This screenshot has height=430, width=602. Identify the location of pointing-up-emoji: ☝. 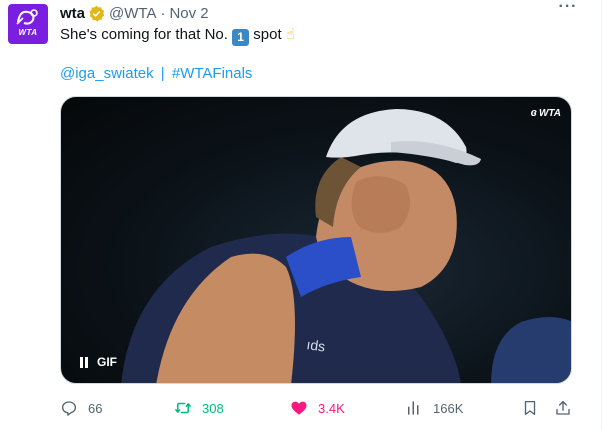
(290, 34).